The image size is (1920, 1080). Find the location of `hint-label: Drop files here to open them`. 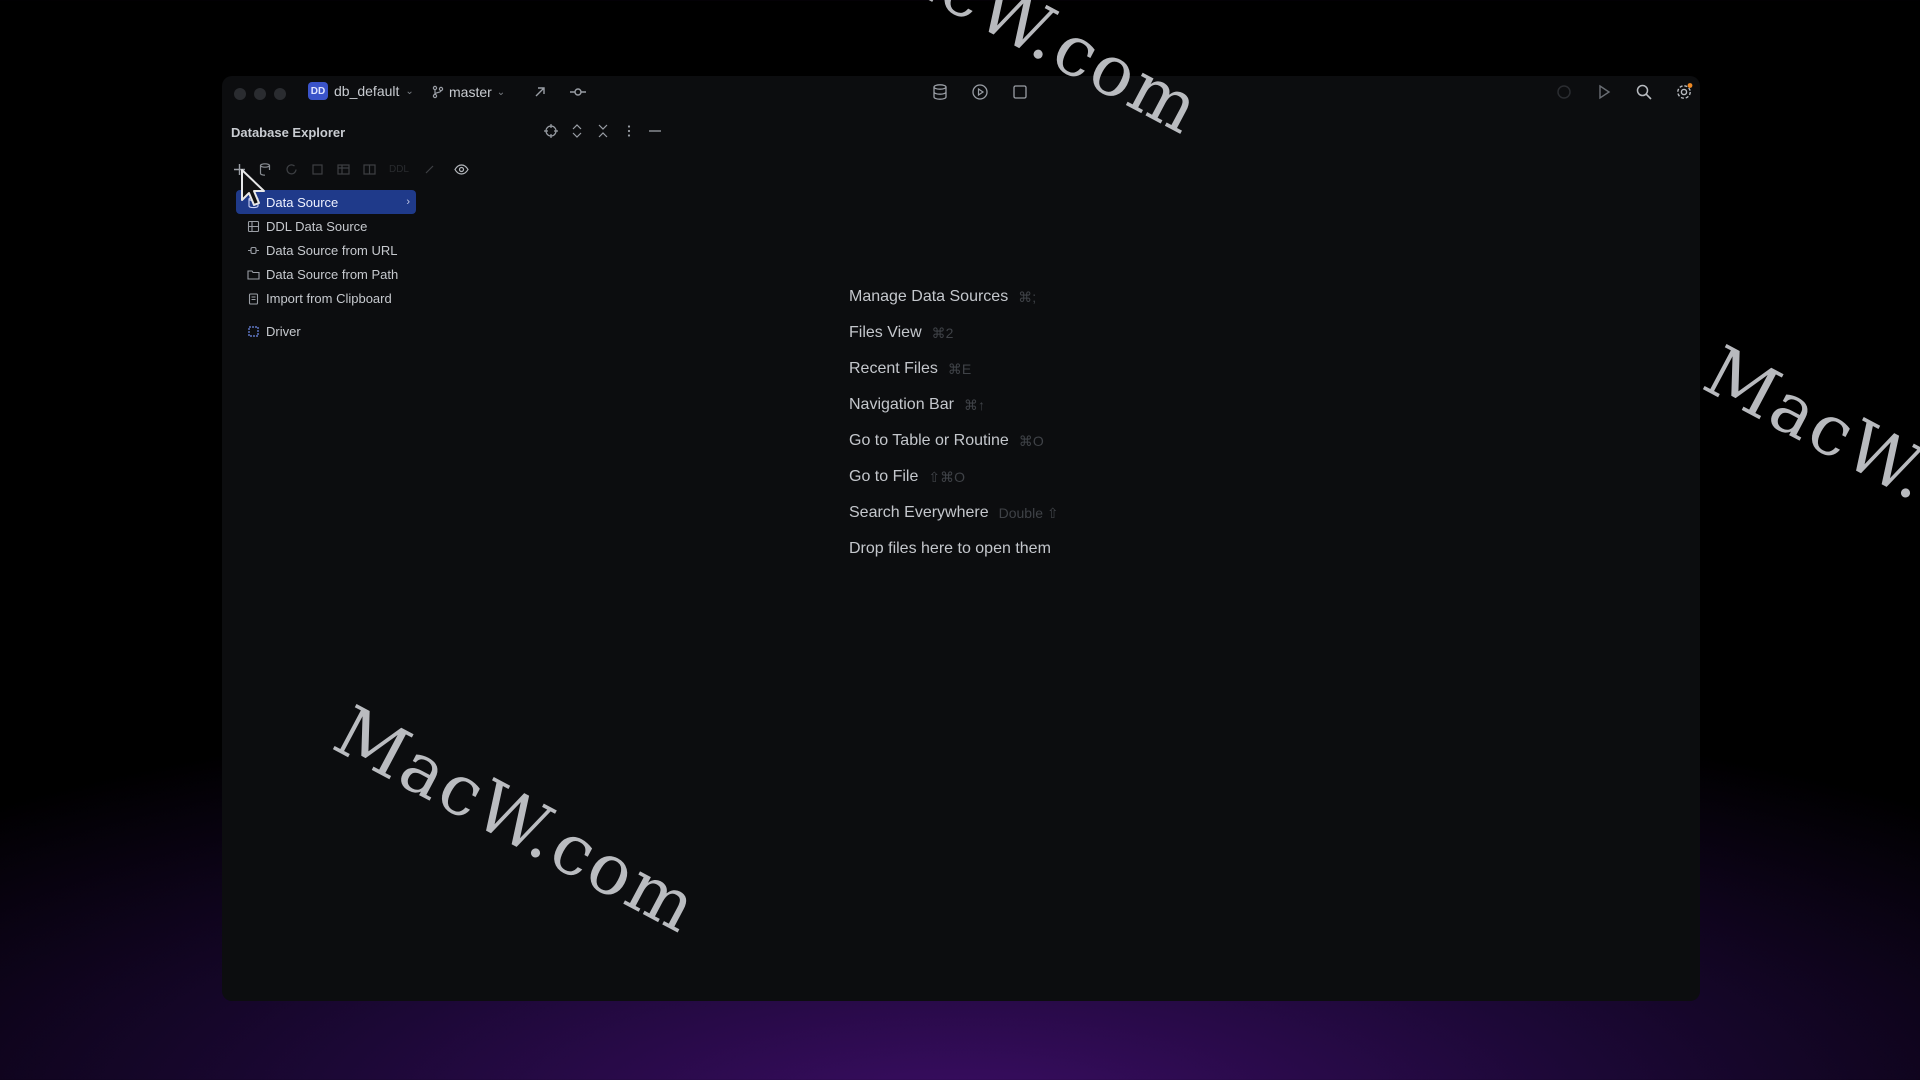

hint-label: Drop files here to open them is located at coordinates (950, 548).